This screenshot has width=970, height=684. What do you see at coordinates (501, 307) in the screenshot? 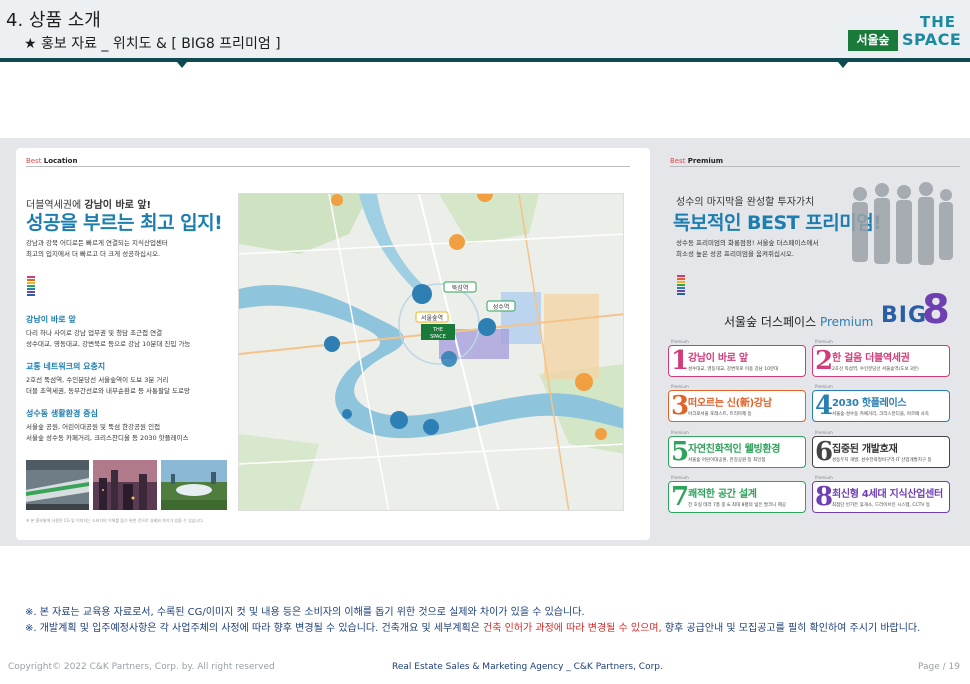
I see `map-label-seongsu: 성수역` at bounding box center [501, 307].